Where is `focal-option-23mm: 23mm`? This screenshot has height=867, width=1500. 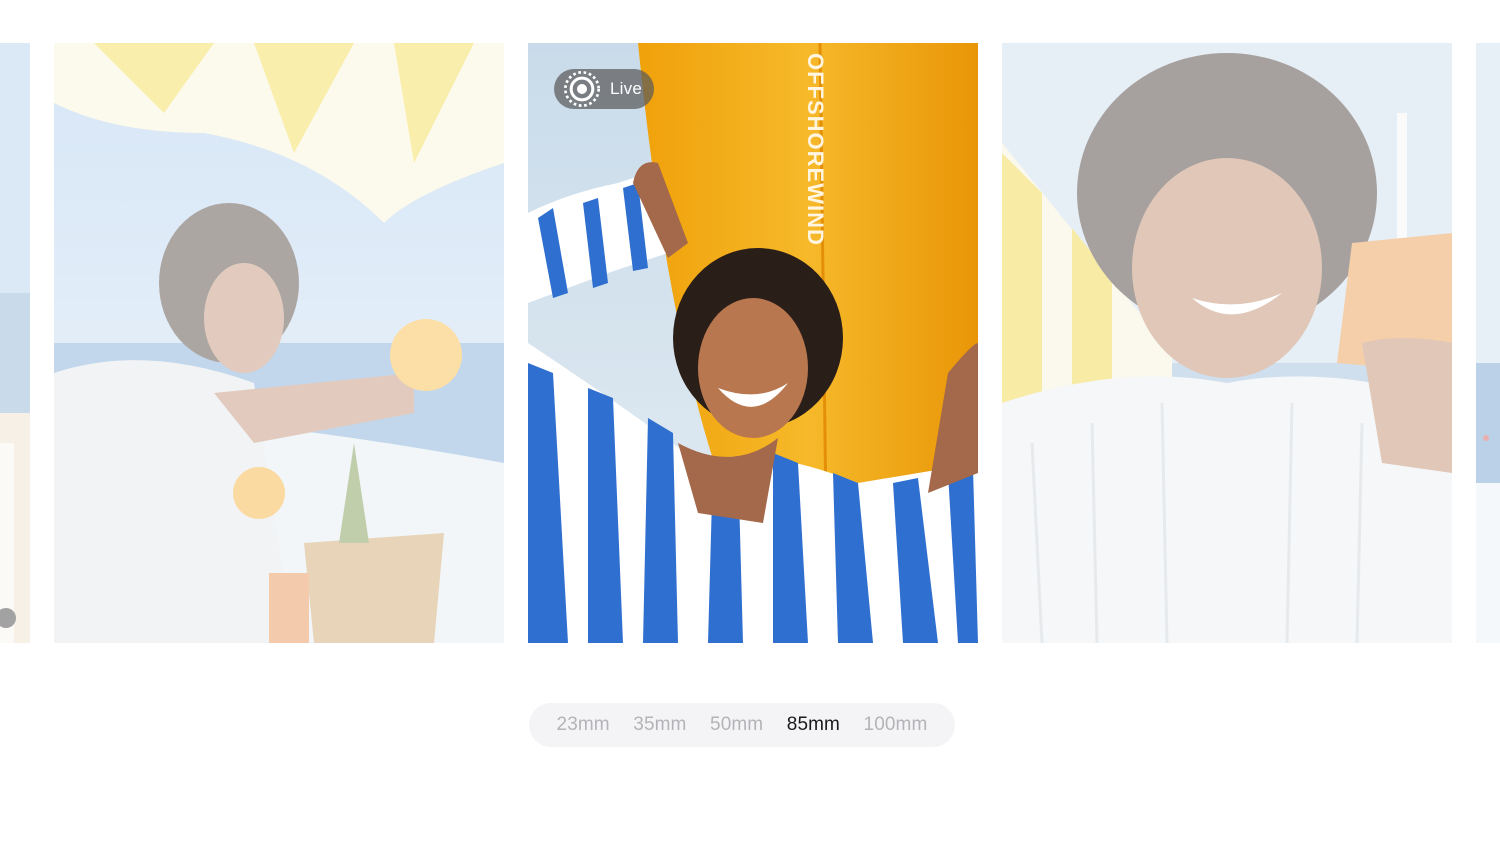 focal-option-23mm: 23mm is located at coordinates (583, 725).